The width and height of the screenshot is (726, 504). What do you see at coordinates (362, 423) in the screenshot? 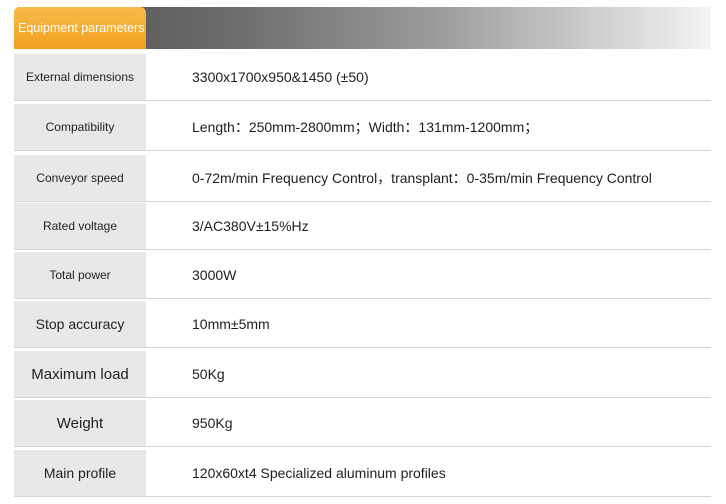
I see `table-row: Weight 950Kg` at bounding box center [362, 423].